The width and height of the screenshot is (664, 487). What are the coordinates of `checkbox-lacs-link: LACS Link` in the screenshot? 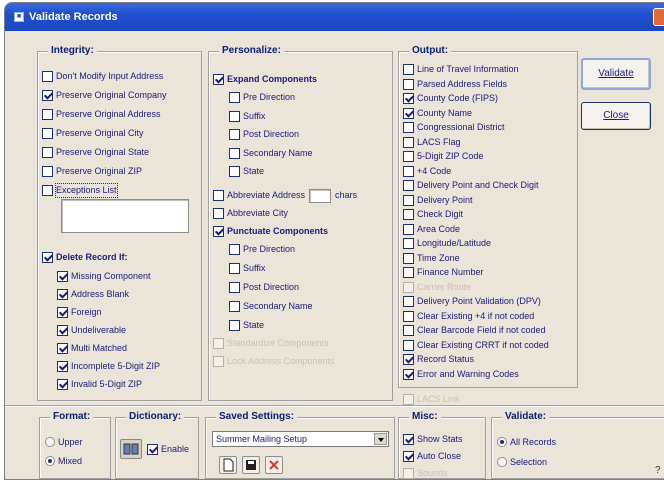 It's located at (431, 399).